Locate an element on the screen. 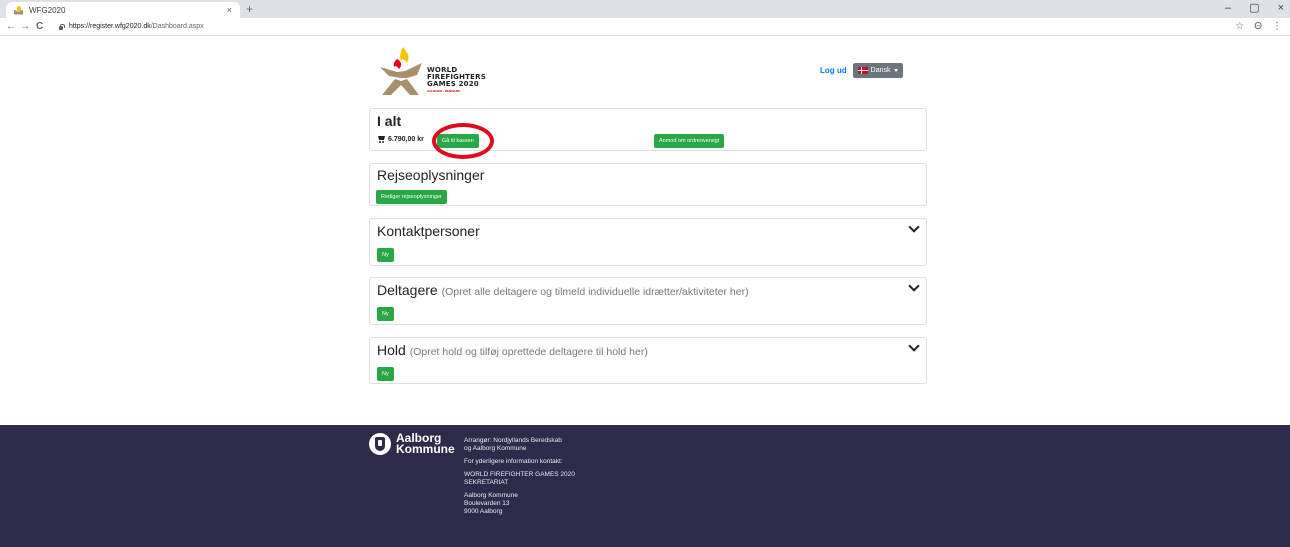  minimize-icon: – is located at coordinates (1228, 8).